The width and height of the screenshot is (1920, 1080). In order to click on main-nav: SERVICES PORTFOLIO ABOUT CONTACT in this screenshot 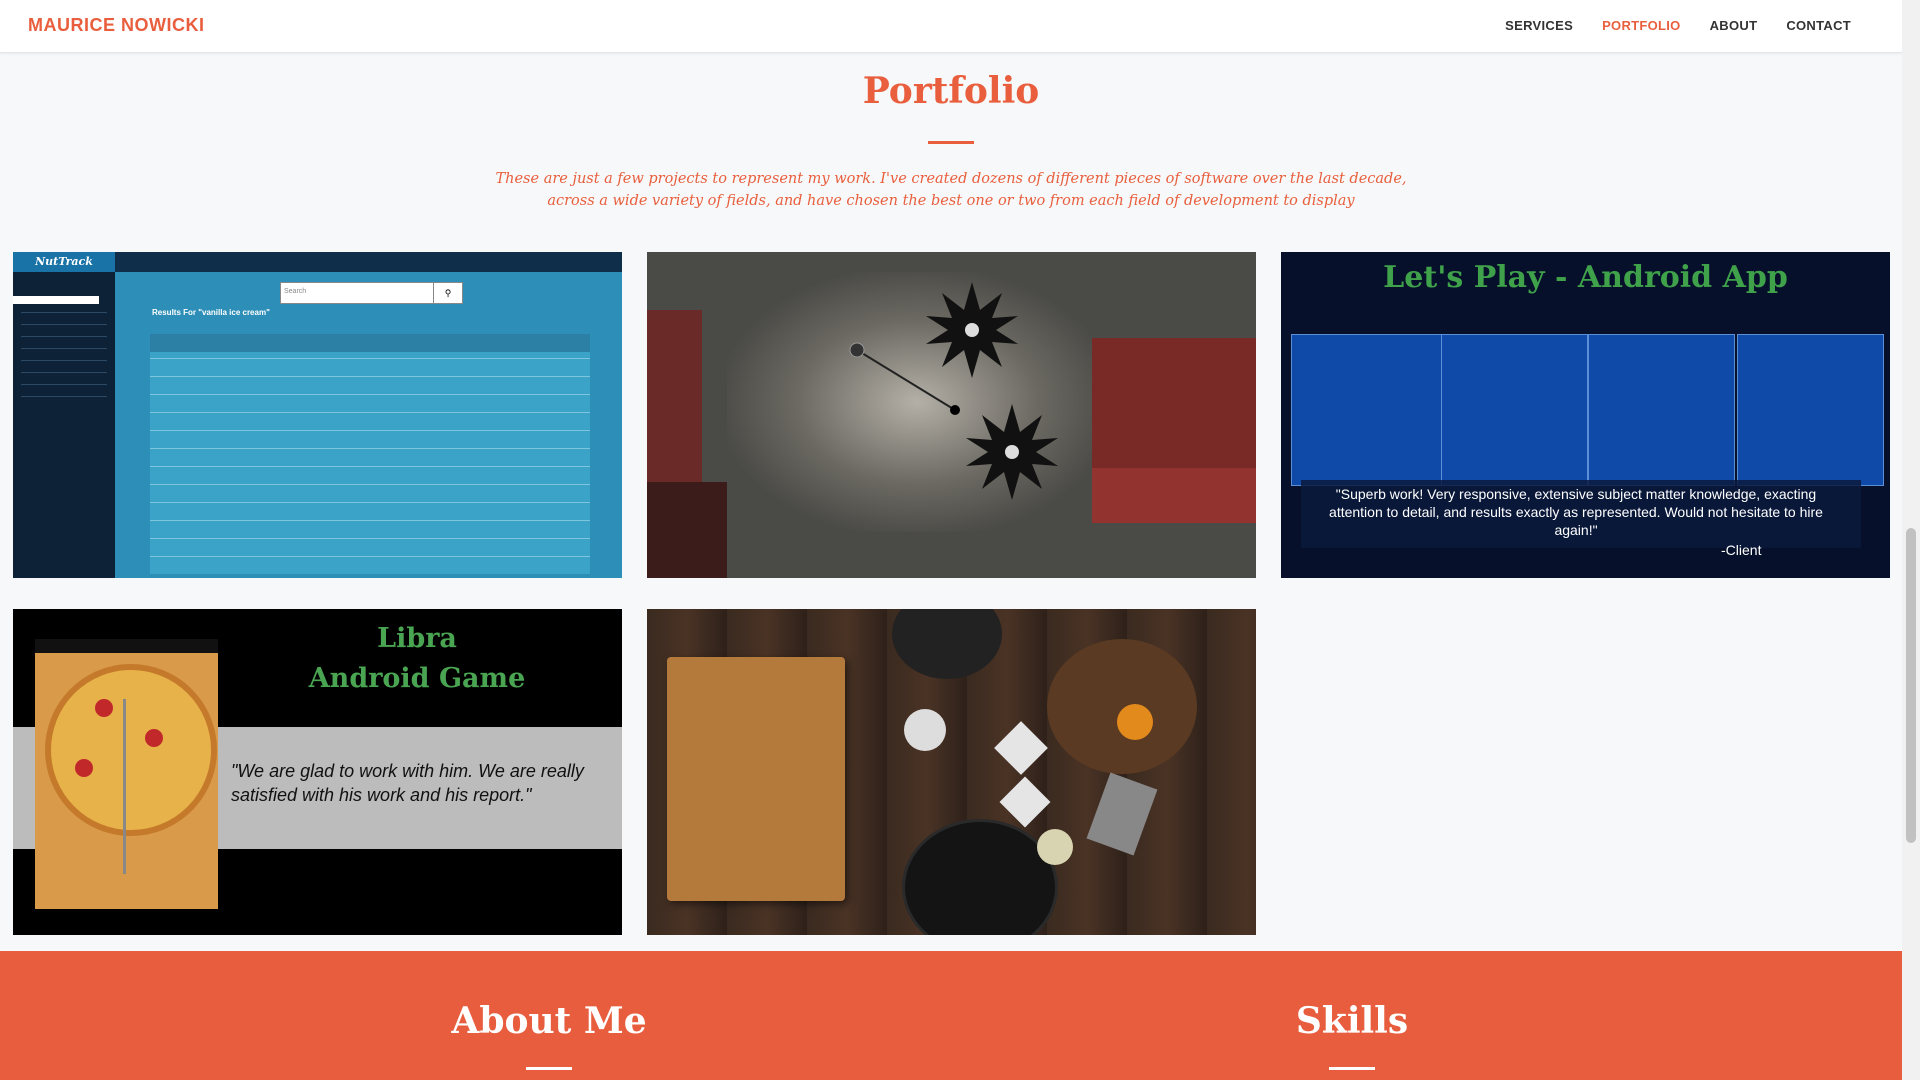, I will do `click(1678, 25)`.